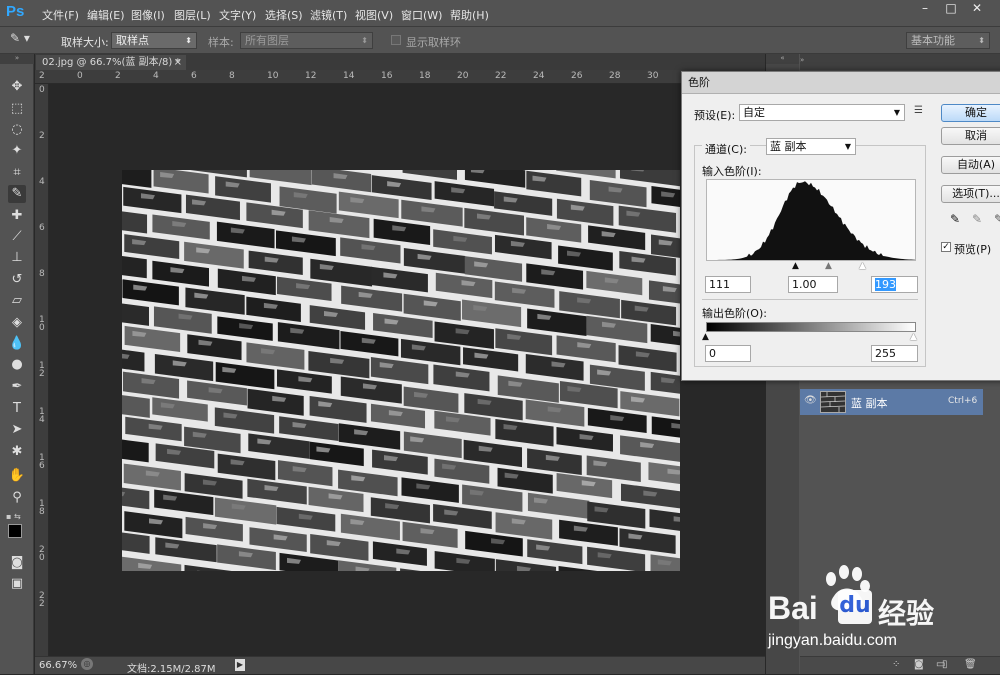 This screenshot has width=1000, height=675. I want to click on watermark-du-icon: du, so click(855, 607).